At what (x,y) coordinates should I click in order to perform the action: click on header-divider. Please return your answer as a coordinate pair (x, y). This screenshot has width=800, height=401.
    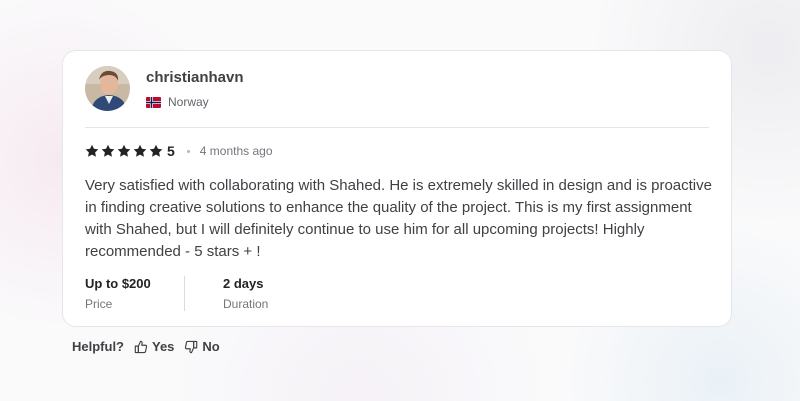
    Looking at the image, I should click on (397, 127).